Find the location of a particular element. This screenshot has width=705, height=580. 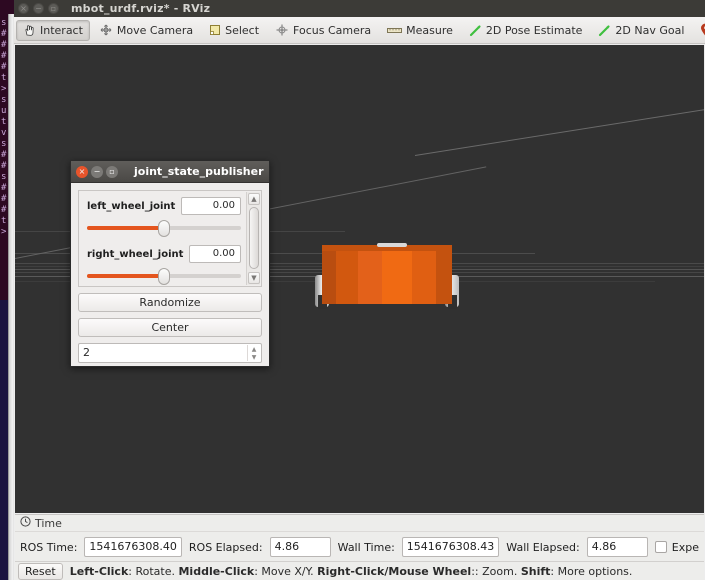

window-controls: × − ▫ is located at coordinates (38, 8).